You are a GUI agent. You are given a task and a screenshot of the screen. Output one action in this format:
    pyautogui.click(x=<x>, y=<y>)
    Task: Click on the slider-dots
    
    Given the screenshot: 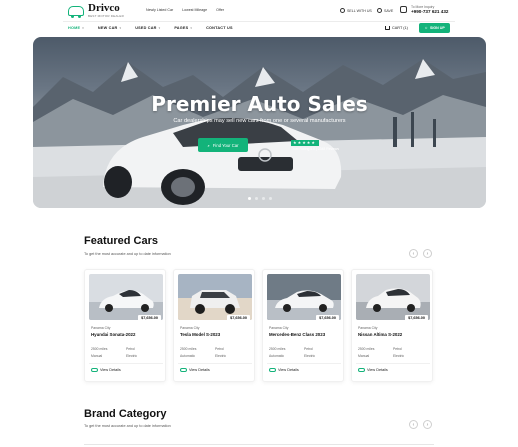 What is the action you would take?
    pyautogui.click(x=259, y=198)
    